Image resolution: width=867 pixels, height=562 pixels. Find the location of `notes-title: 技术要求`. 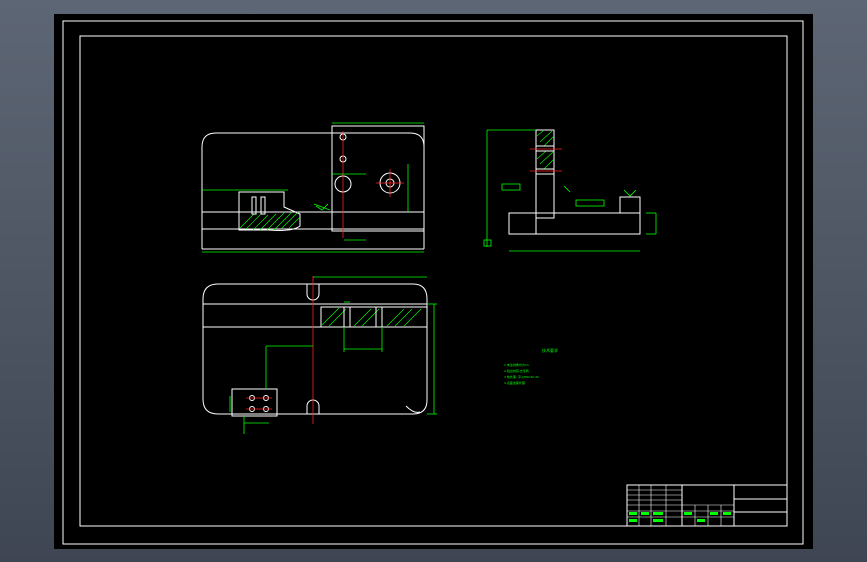

notes-title: 技术要求 is located at coordinates (550, 350).